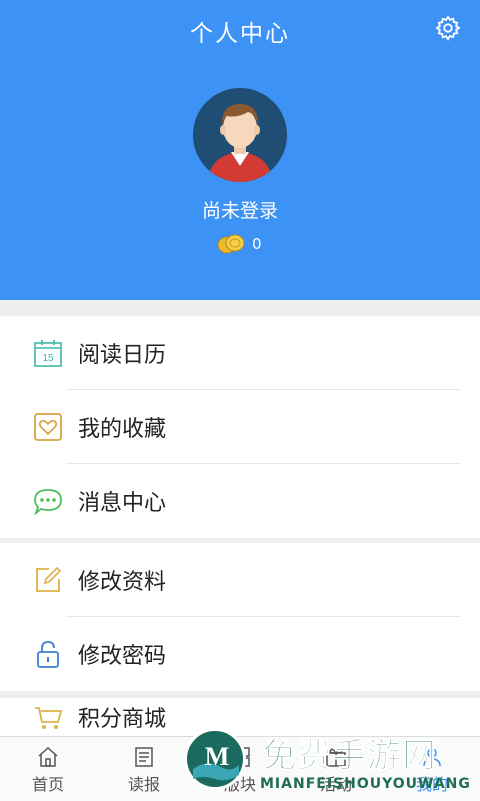 The image size is (480, 801). What do you see at coordinates (48, 756) in the screenshot?
I see `home-icon` at bounding box center [48, 756].